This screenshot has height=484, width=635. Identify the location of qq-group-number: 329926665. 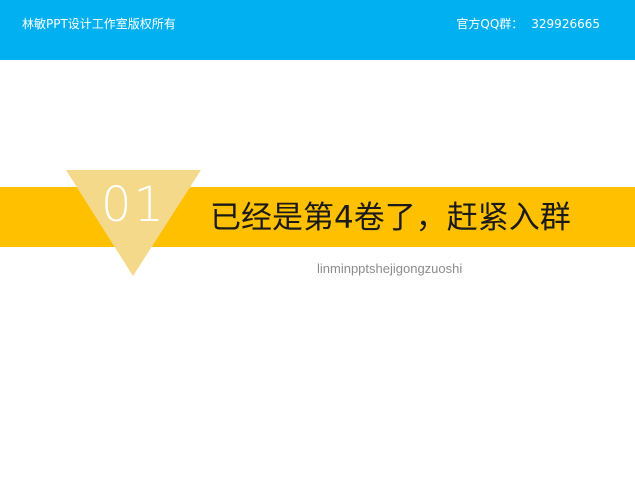
(565, 24).